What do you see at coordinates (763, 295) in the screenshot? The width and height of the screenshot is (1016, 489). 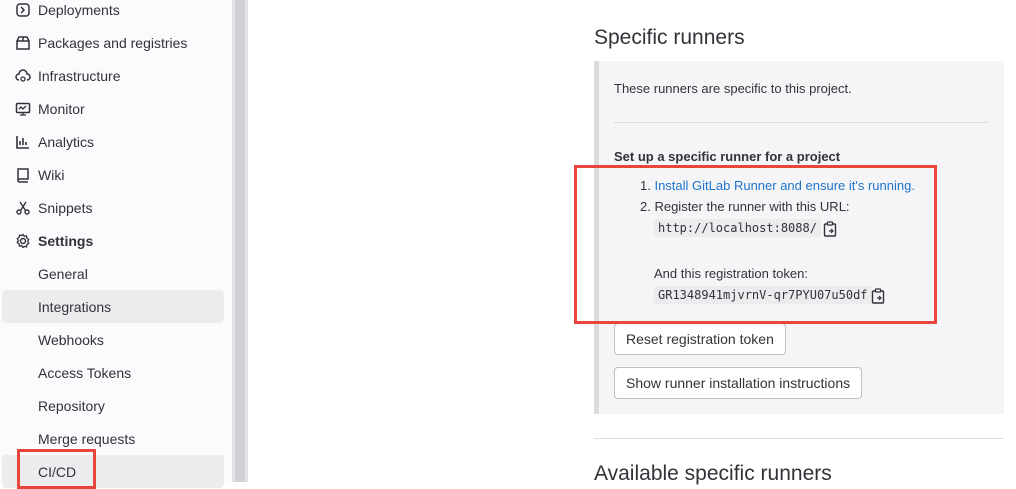 I see `registration-token-code: GR1348941mjvrnV-qr7PYU07u50df` at bounding box center [763, 295].